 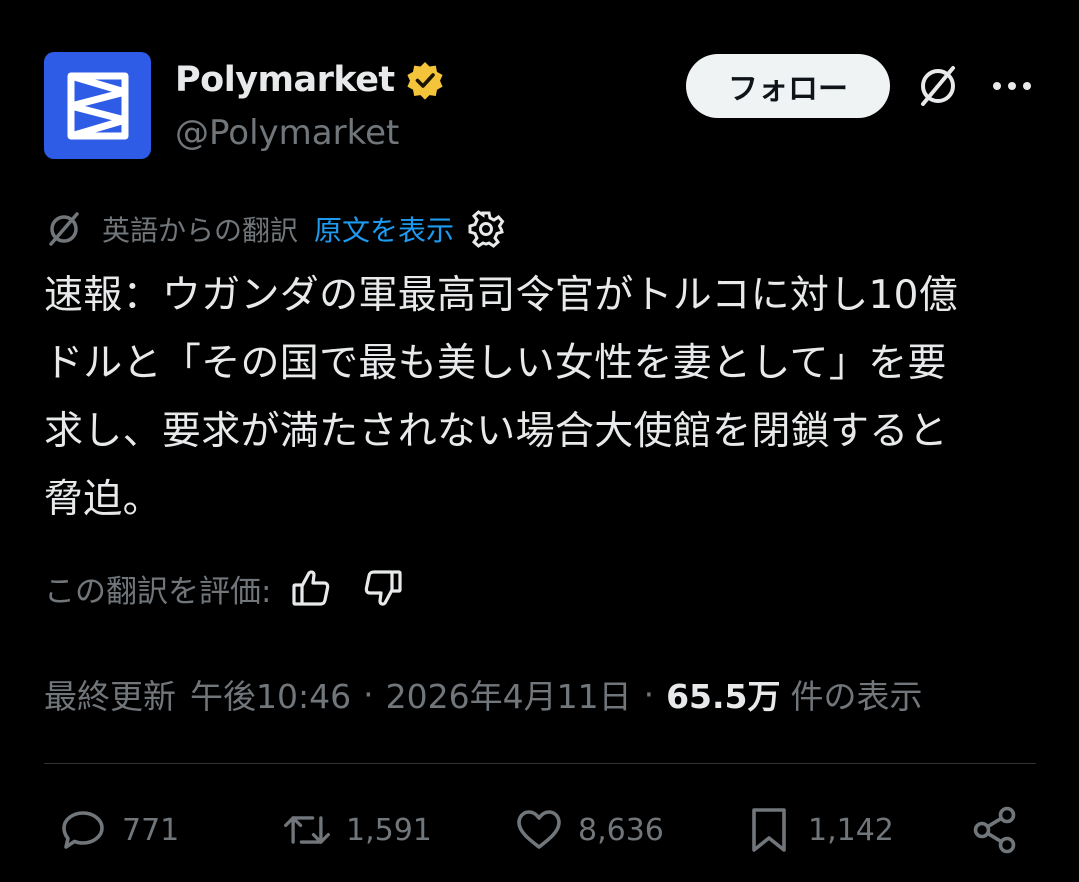 I want to click on follow-button: フォロー, so click(x=788, y=86).